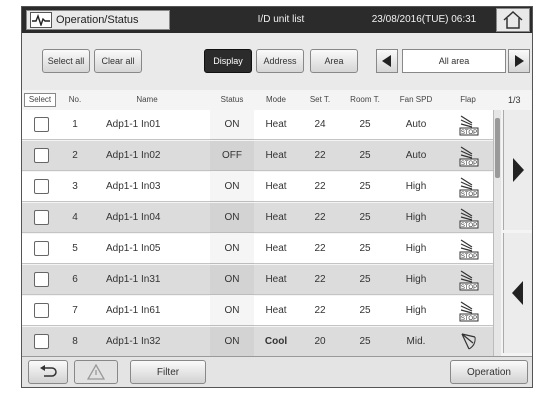 The height and width of the screenshot is (400, 538). What do you see at coordinates (365, 99) in the screenshot?
I see `column-header-room-temp: Room T.` at bounding box center [365, 99].